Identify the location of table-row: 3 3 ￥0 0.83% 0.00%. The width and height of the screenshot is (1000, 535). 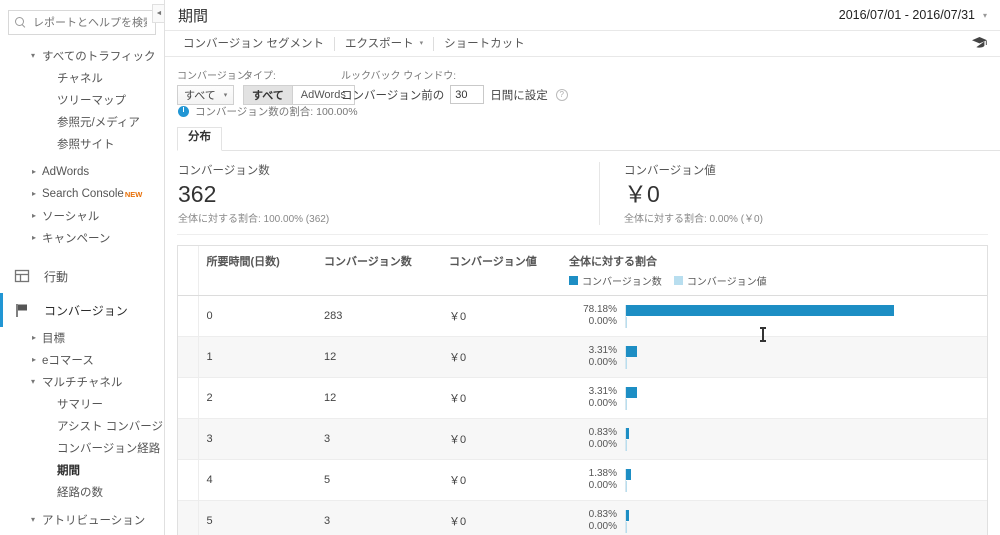
(582, 439).